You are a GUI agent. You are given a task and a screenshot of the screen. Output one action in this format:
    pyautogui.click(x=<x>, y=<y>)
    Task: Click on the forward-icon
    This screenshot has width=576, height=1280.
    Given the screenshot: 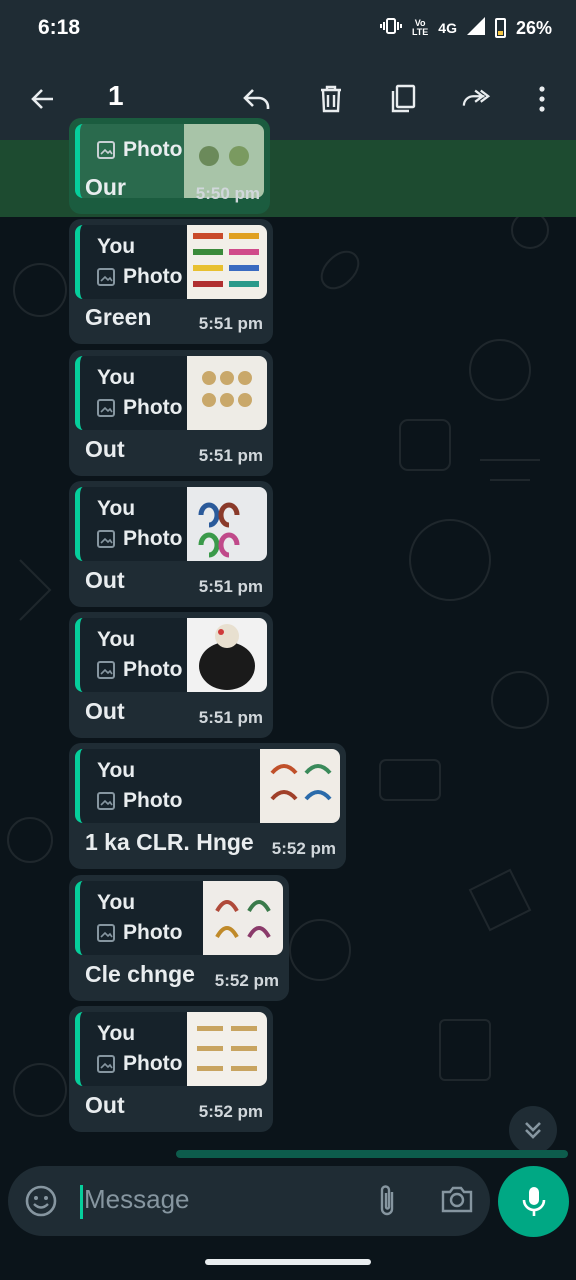 What is the action you would take?
    pyautogui.click(x=477, y=99)
    